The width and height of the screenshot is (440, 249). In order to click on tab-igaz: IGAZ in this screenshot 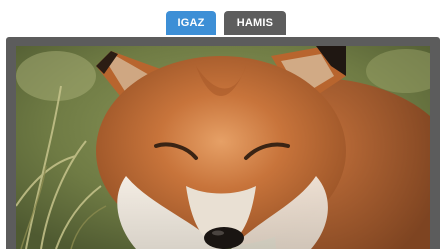, I will do `click(191, 23)`.